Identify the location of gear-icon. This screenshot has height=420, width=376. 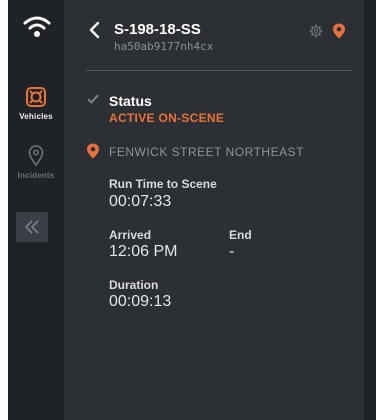
(316, 31).